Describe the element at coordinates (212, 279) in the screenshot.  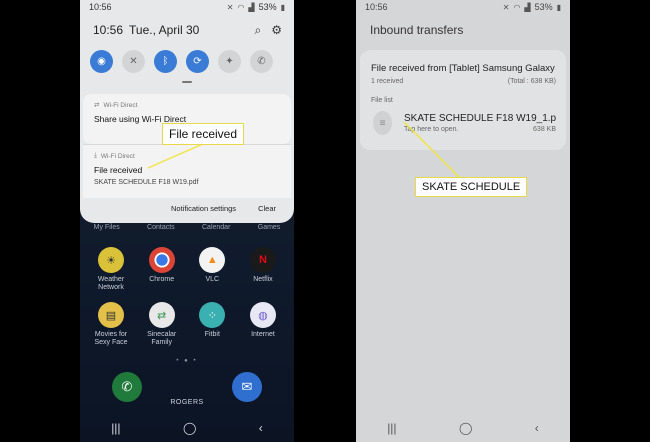
I see `app-label: VLC` at that location.